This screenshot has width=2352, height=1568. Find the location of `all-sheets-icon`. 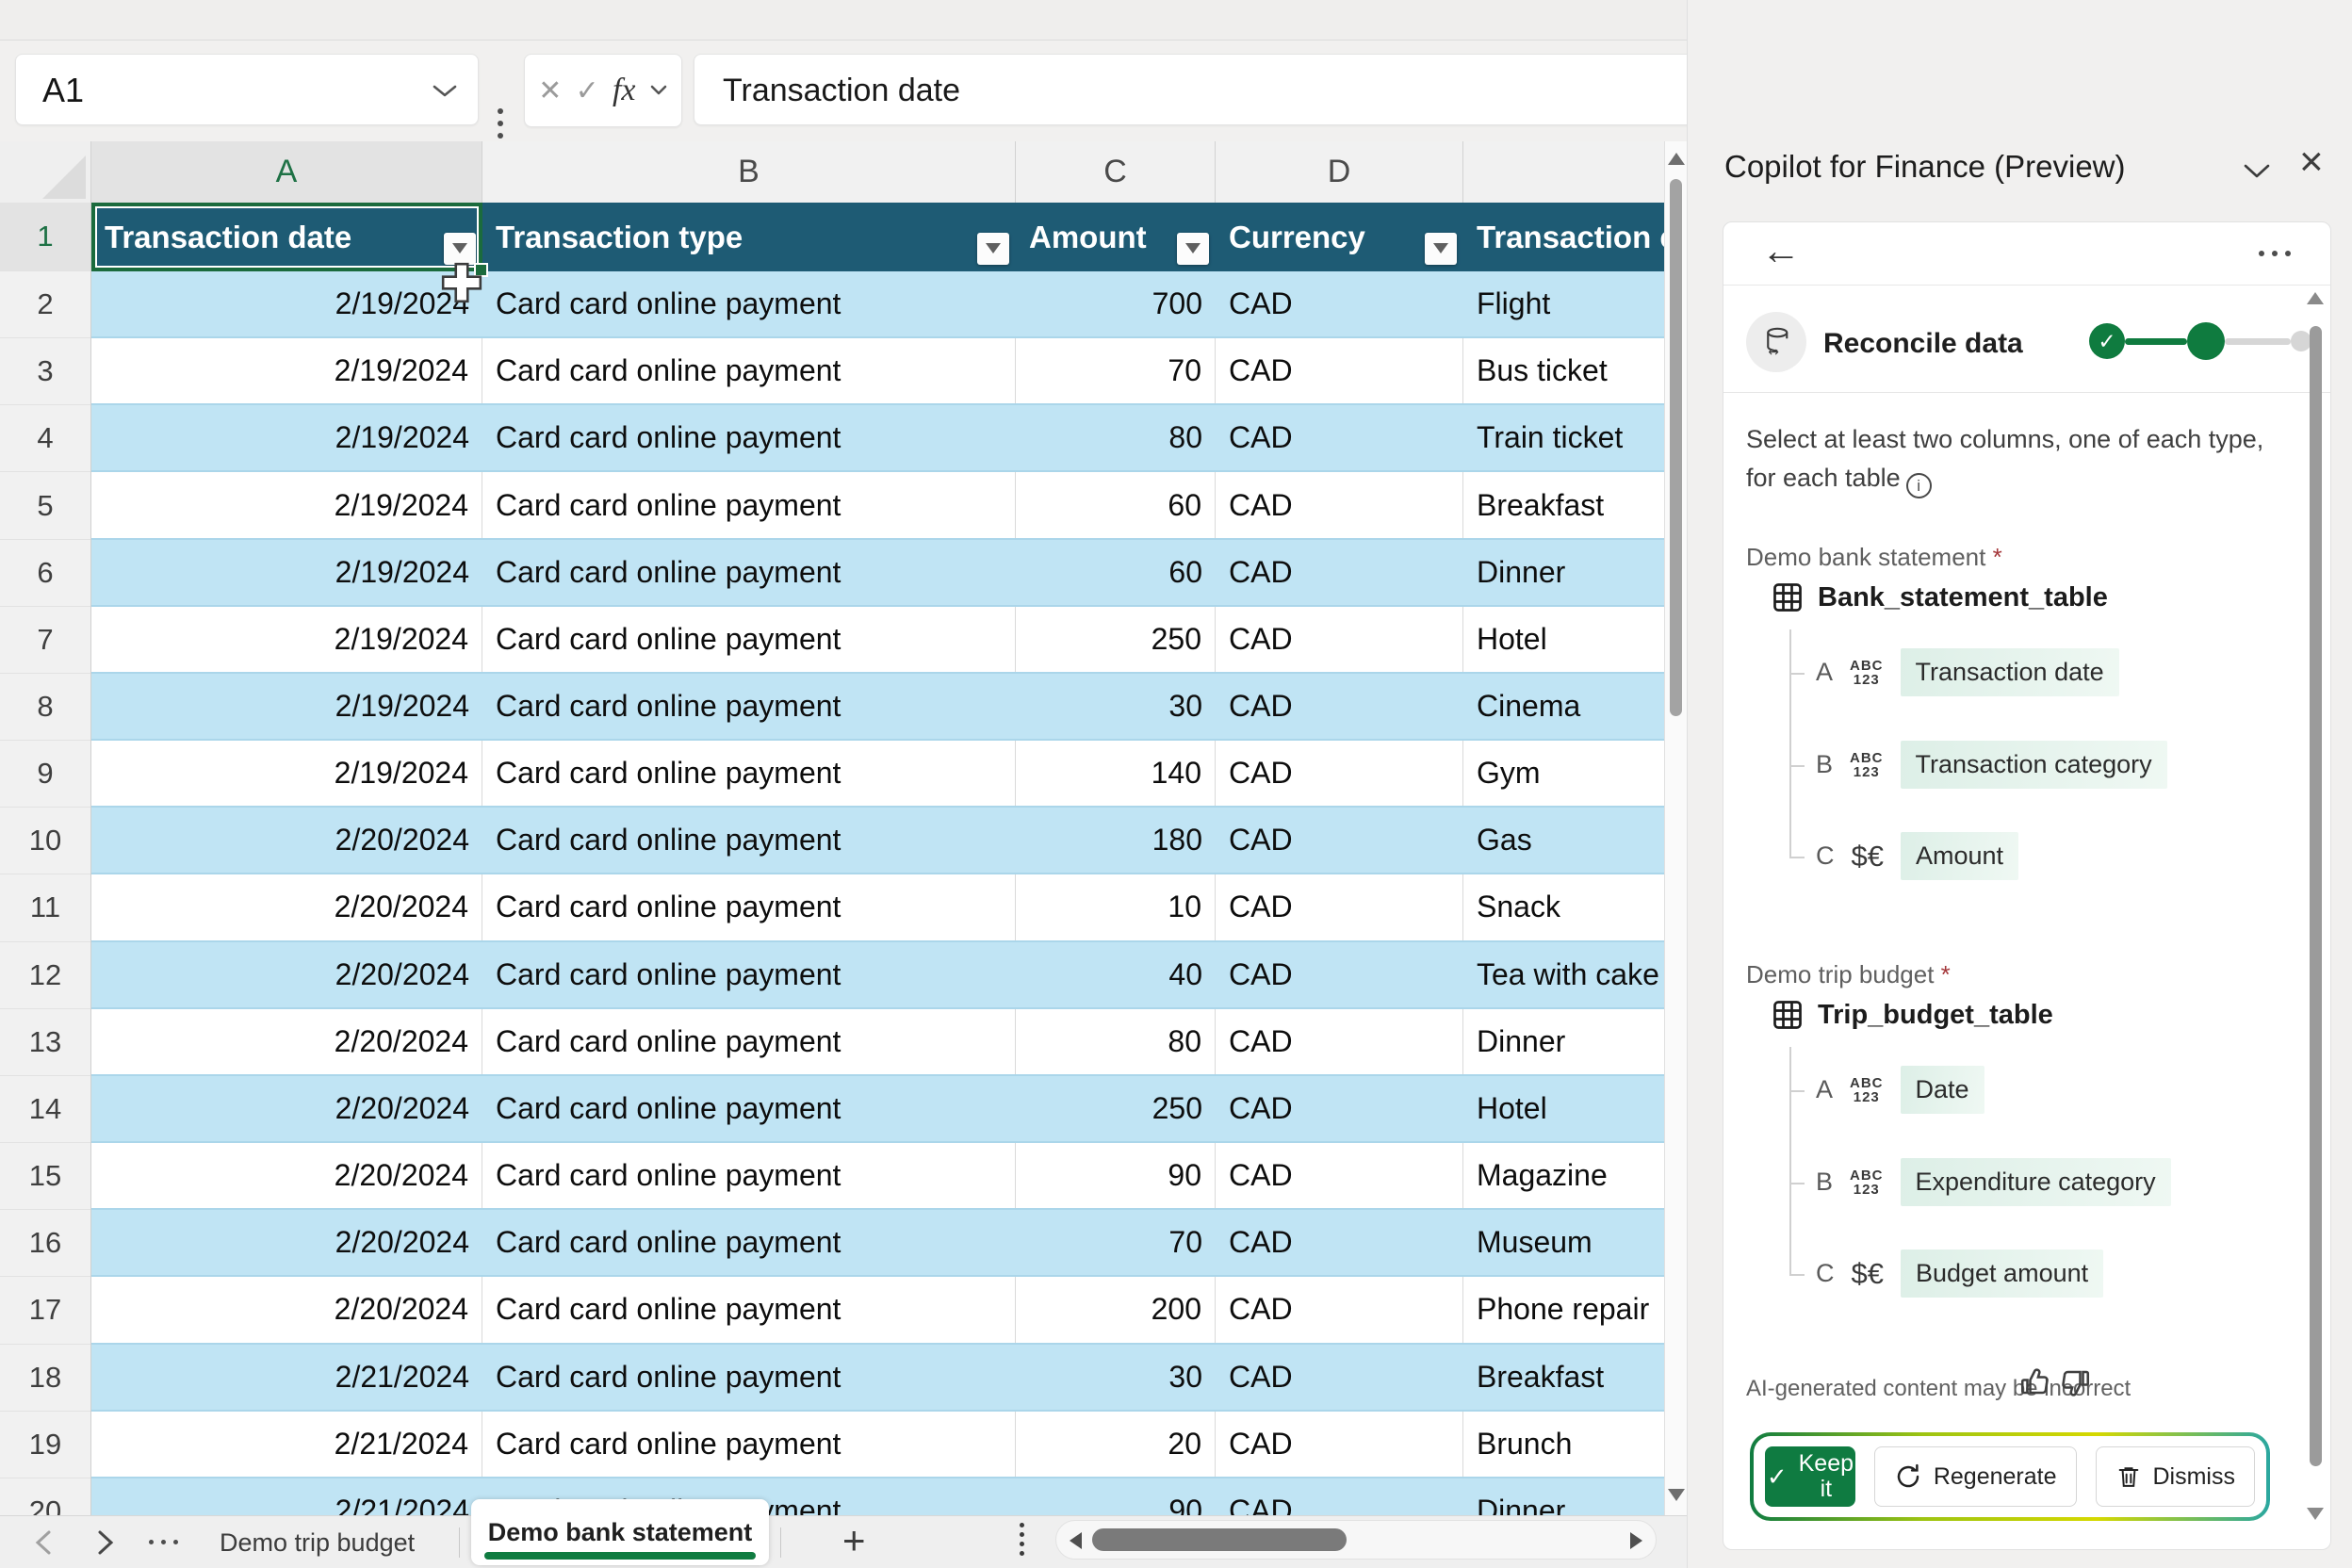

all-sheets-icon is located at coordinates (163, 1542).